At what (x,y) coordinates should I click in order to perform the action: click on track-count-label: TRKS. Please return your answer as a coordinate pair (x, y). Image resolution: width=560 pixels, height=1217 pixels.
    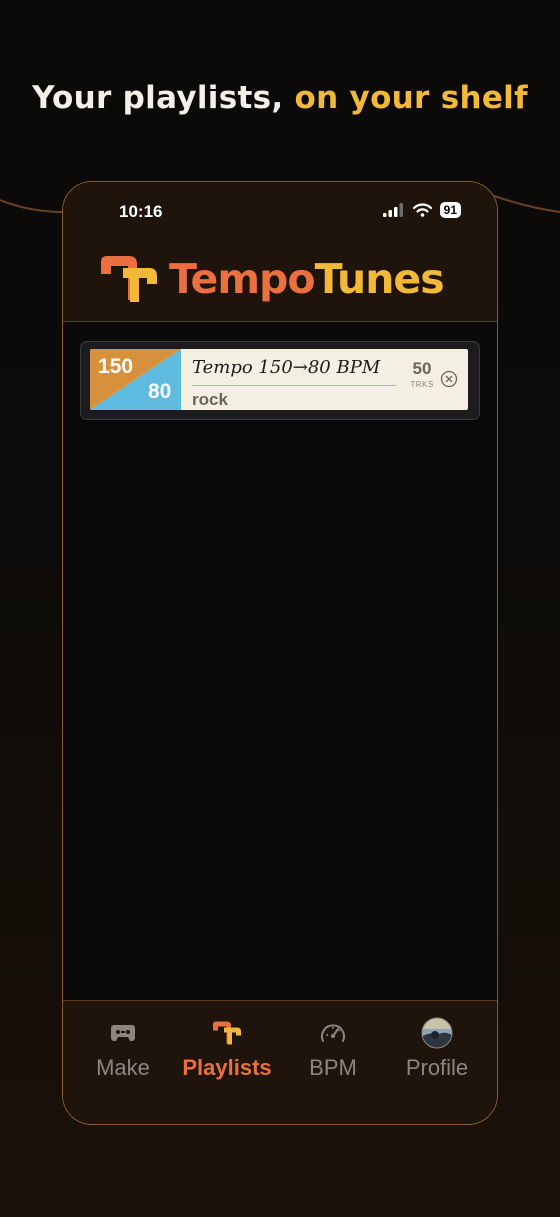
    Looking at the image, I should click on (422, 384).